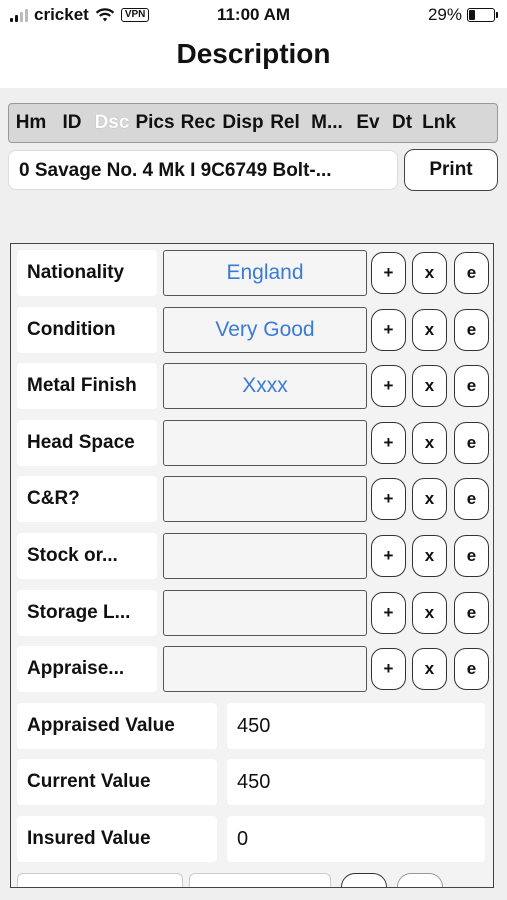 The height and width of the screenshot is (900, 507). What do you see at coordinates (87, 273) in the screenshot?
I see `field-label-nationality: Nationality` at bounding box center [87, 273].